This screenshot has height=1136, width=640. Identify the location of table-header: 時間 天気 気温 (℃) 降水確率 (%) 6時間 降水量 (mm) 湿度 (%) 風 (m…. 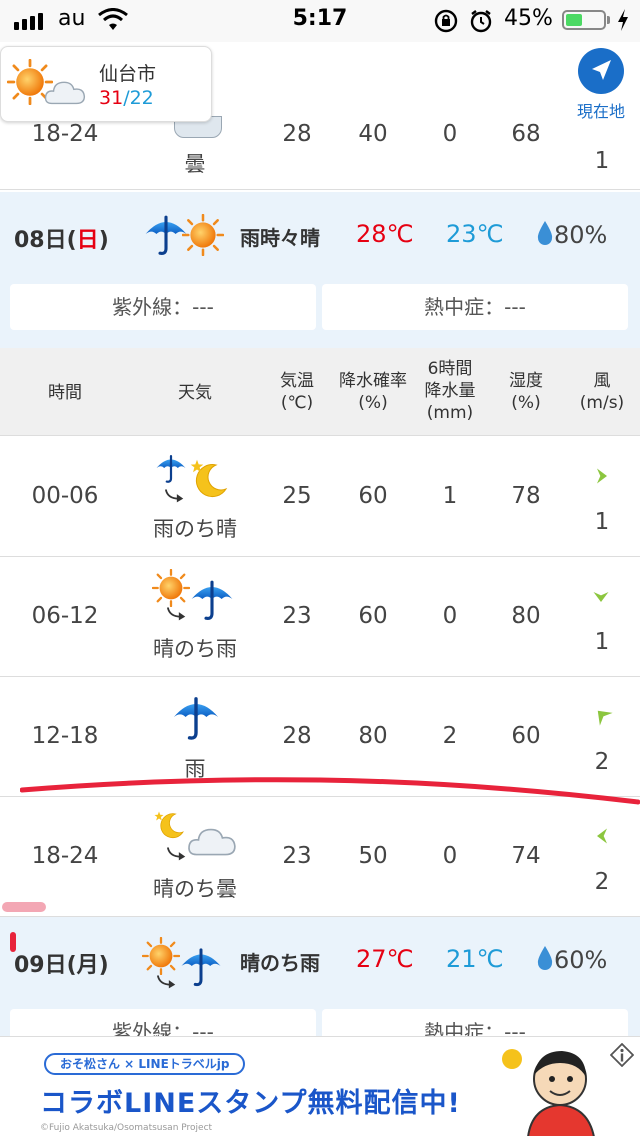
(320, 392).